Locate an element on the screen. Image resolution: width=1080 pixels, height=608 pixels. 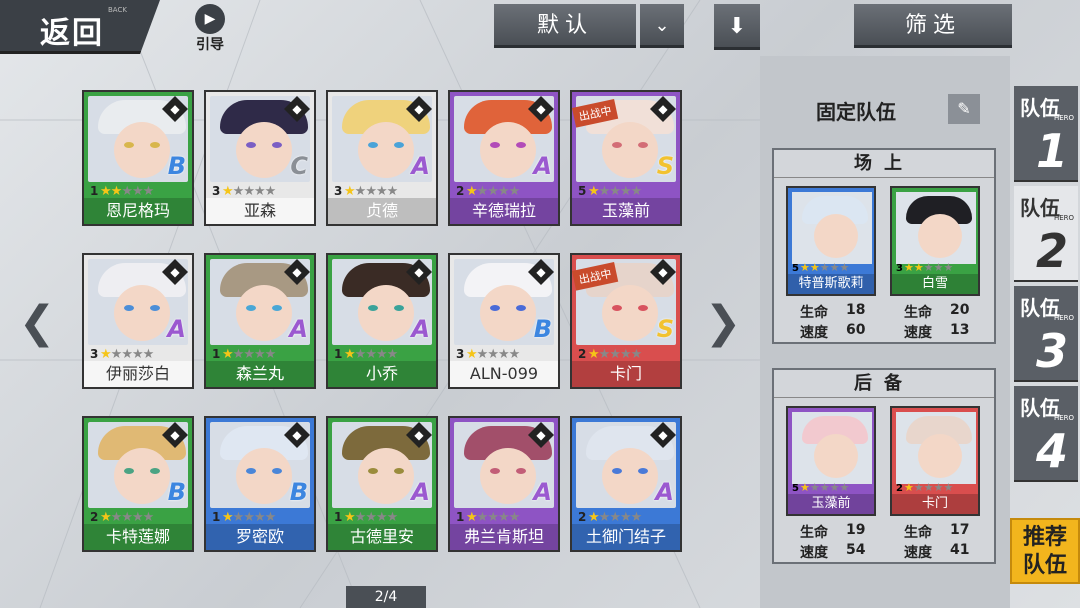
guide-label: 引导 is located at coordinates (210, 45).